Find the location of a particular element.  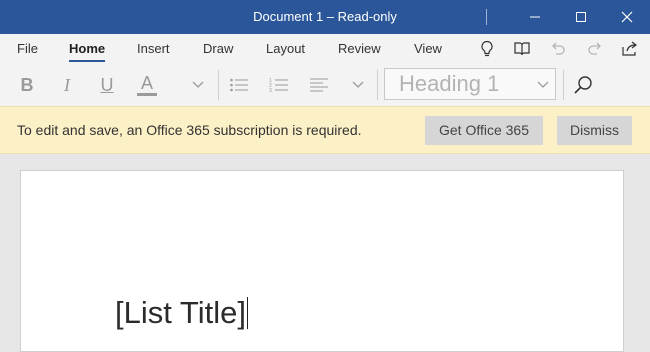

italic-button: I is located at coordinates (67, 85).